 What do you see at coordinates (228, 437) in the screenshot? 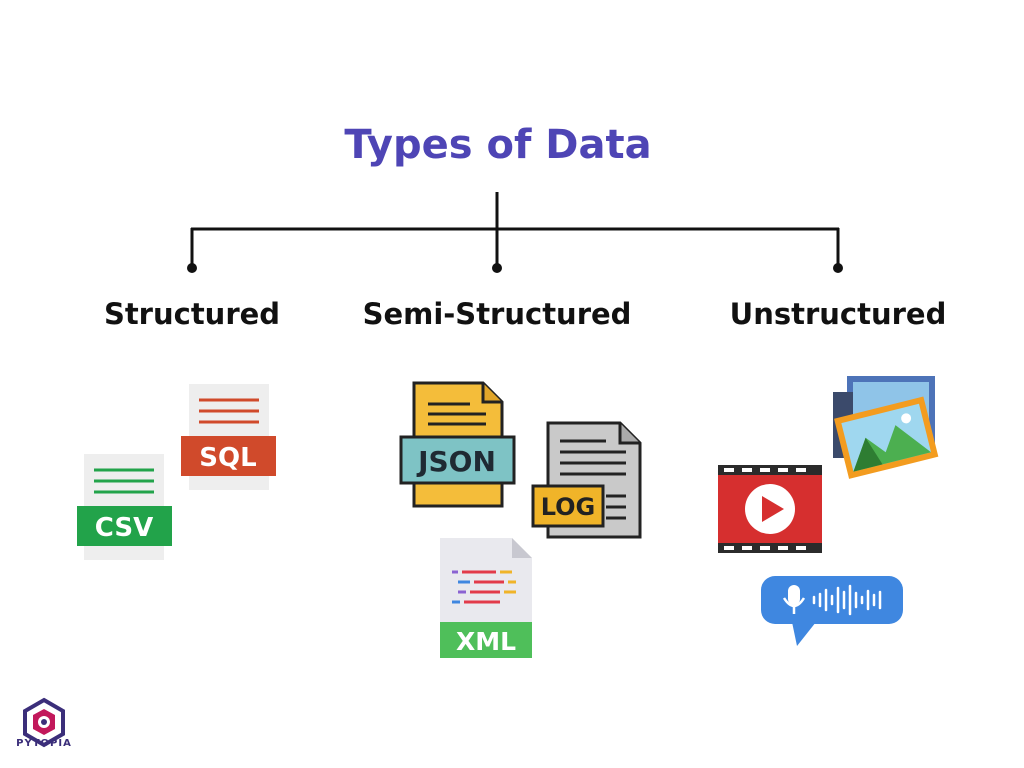
I see `sql-file-icon: SQL` at bounding box center [228, 437].